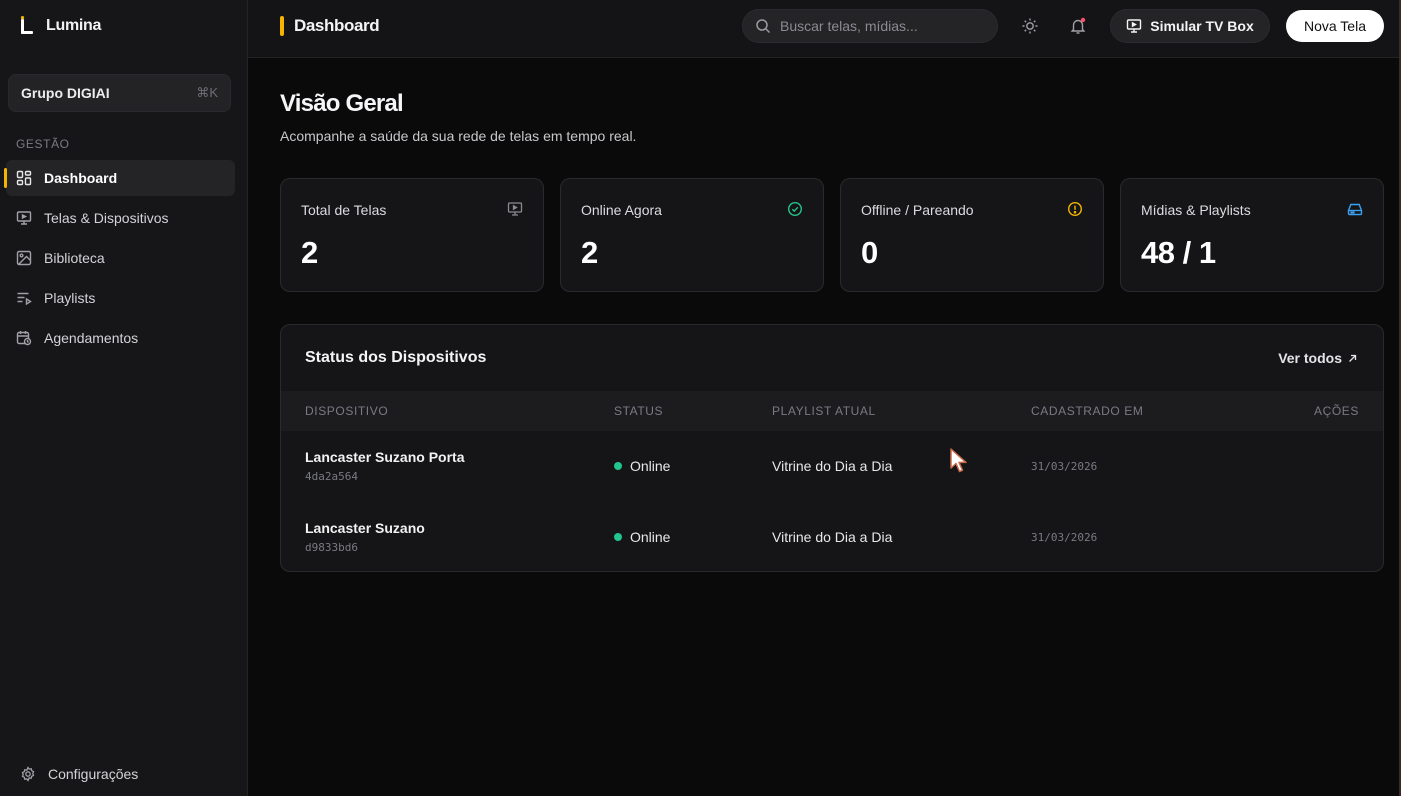 The width and height of the screenshot is (1401, 796). I want to click on stat-label: Mídias & Playlists, so click(1196, 210).